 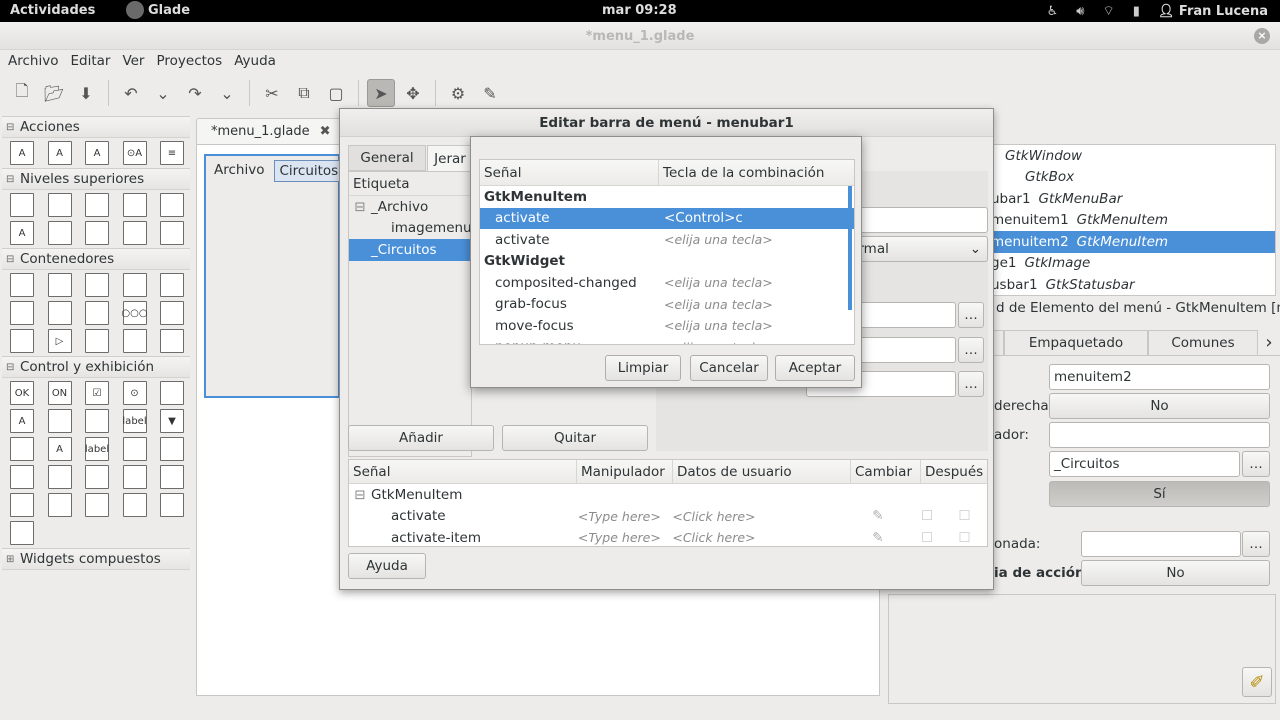 What do you see at coordinates (22, 93) in the screenshot?
I see `new-icon: 🗋` at bounding box center [22, 93].